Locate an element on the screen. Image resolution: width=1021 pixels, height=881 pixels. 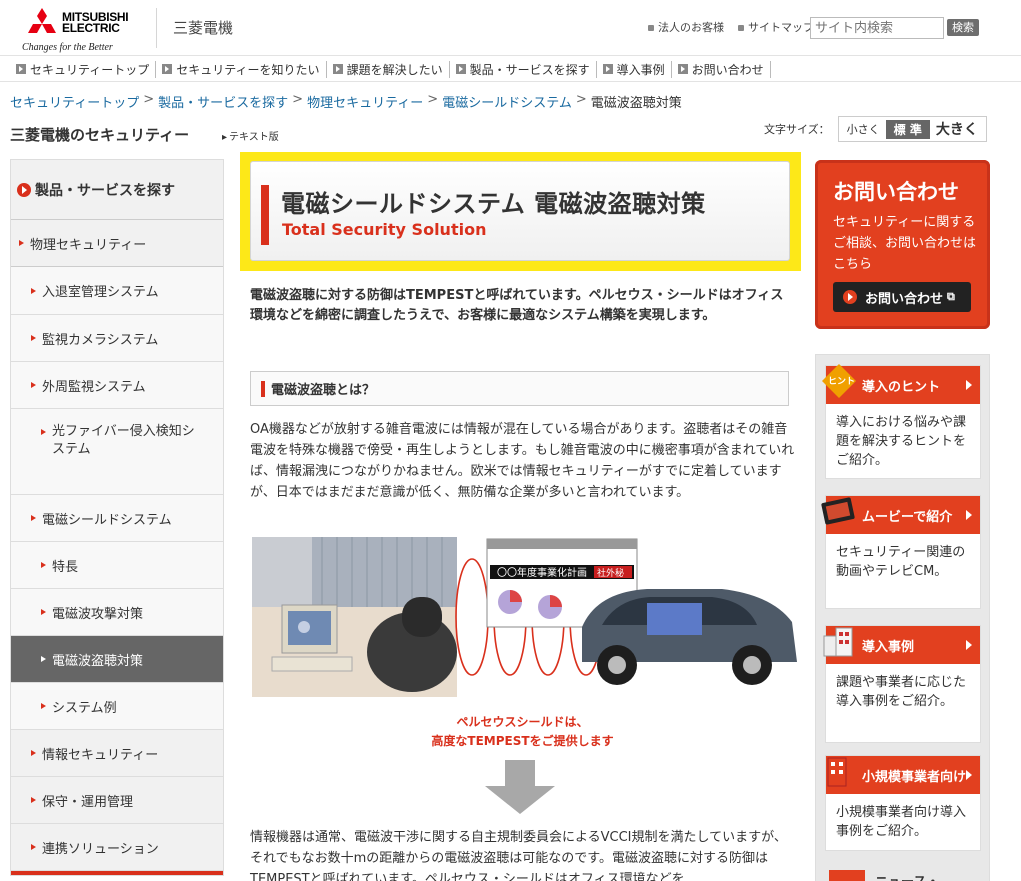
caption-line-1: ペルセウスシールドは、 is located at coordinates (522, 722).